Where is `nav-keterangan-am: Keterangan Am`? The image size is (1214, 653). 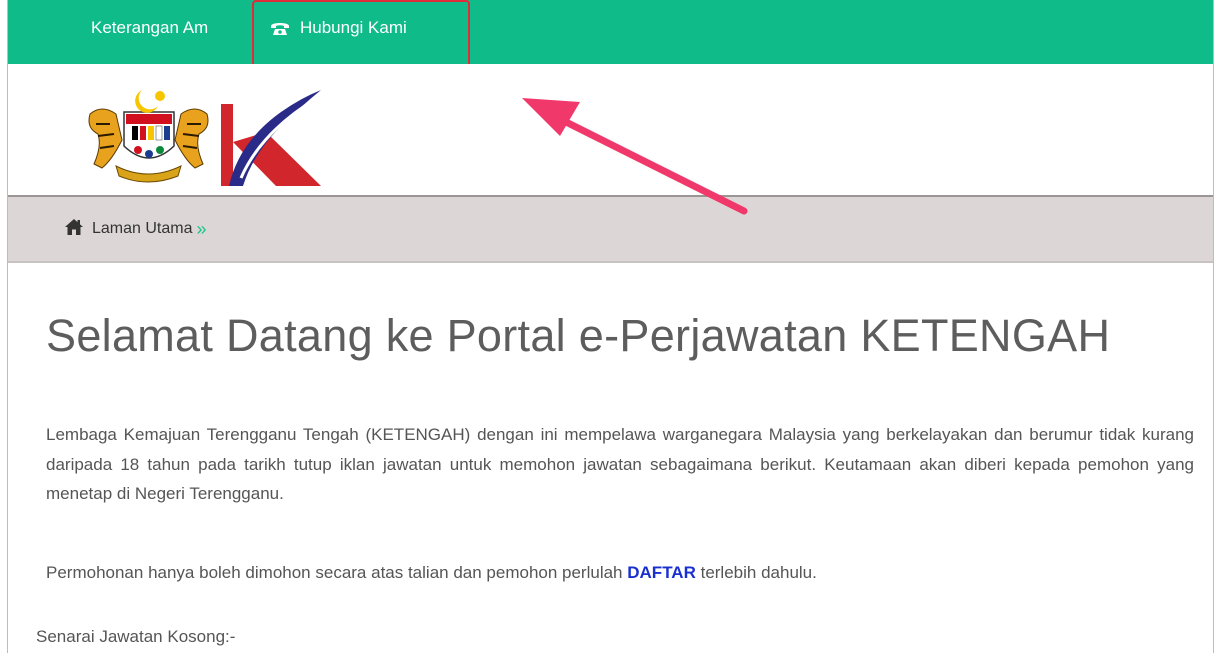 nav-keterangan-am: Keterangan Am is located at coordinates (149, 28).